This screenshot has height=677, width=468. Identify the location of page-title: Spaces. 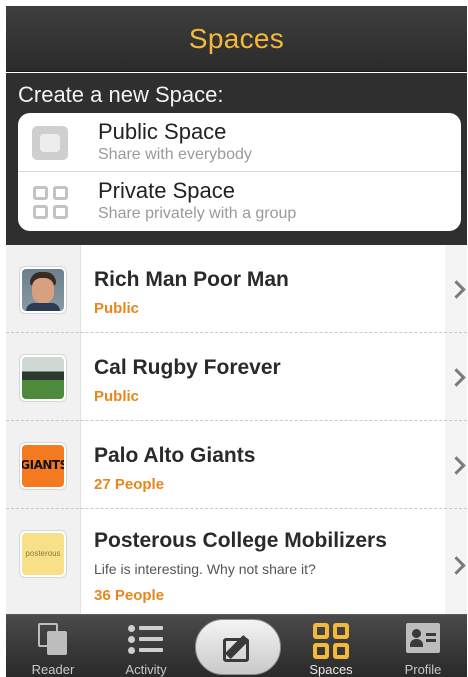
(236, 38).